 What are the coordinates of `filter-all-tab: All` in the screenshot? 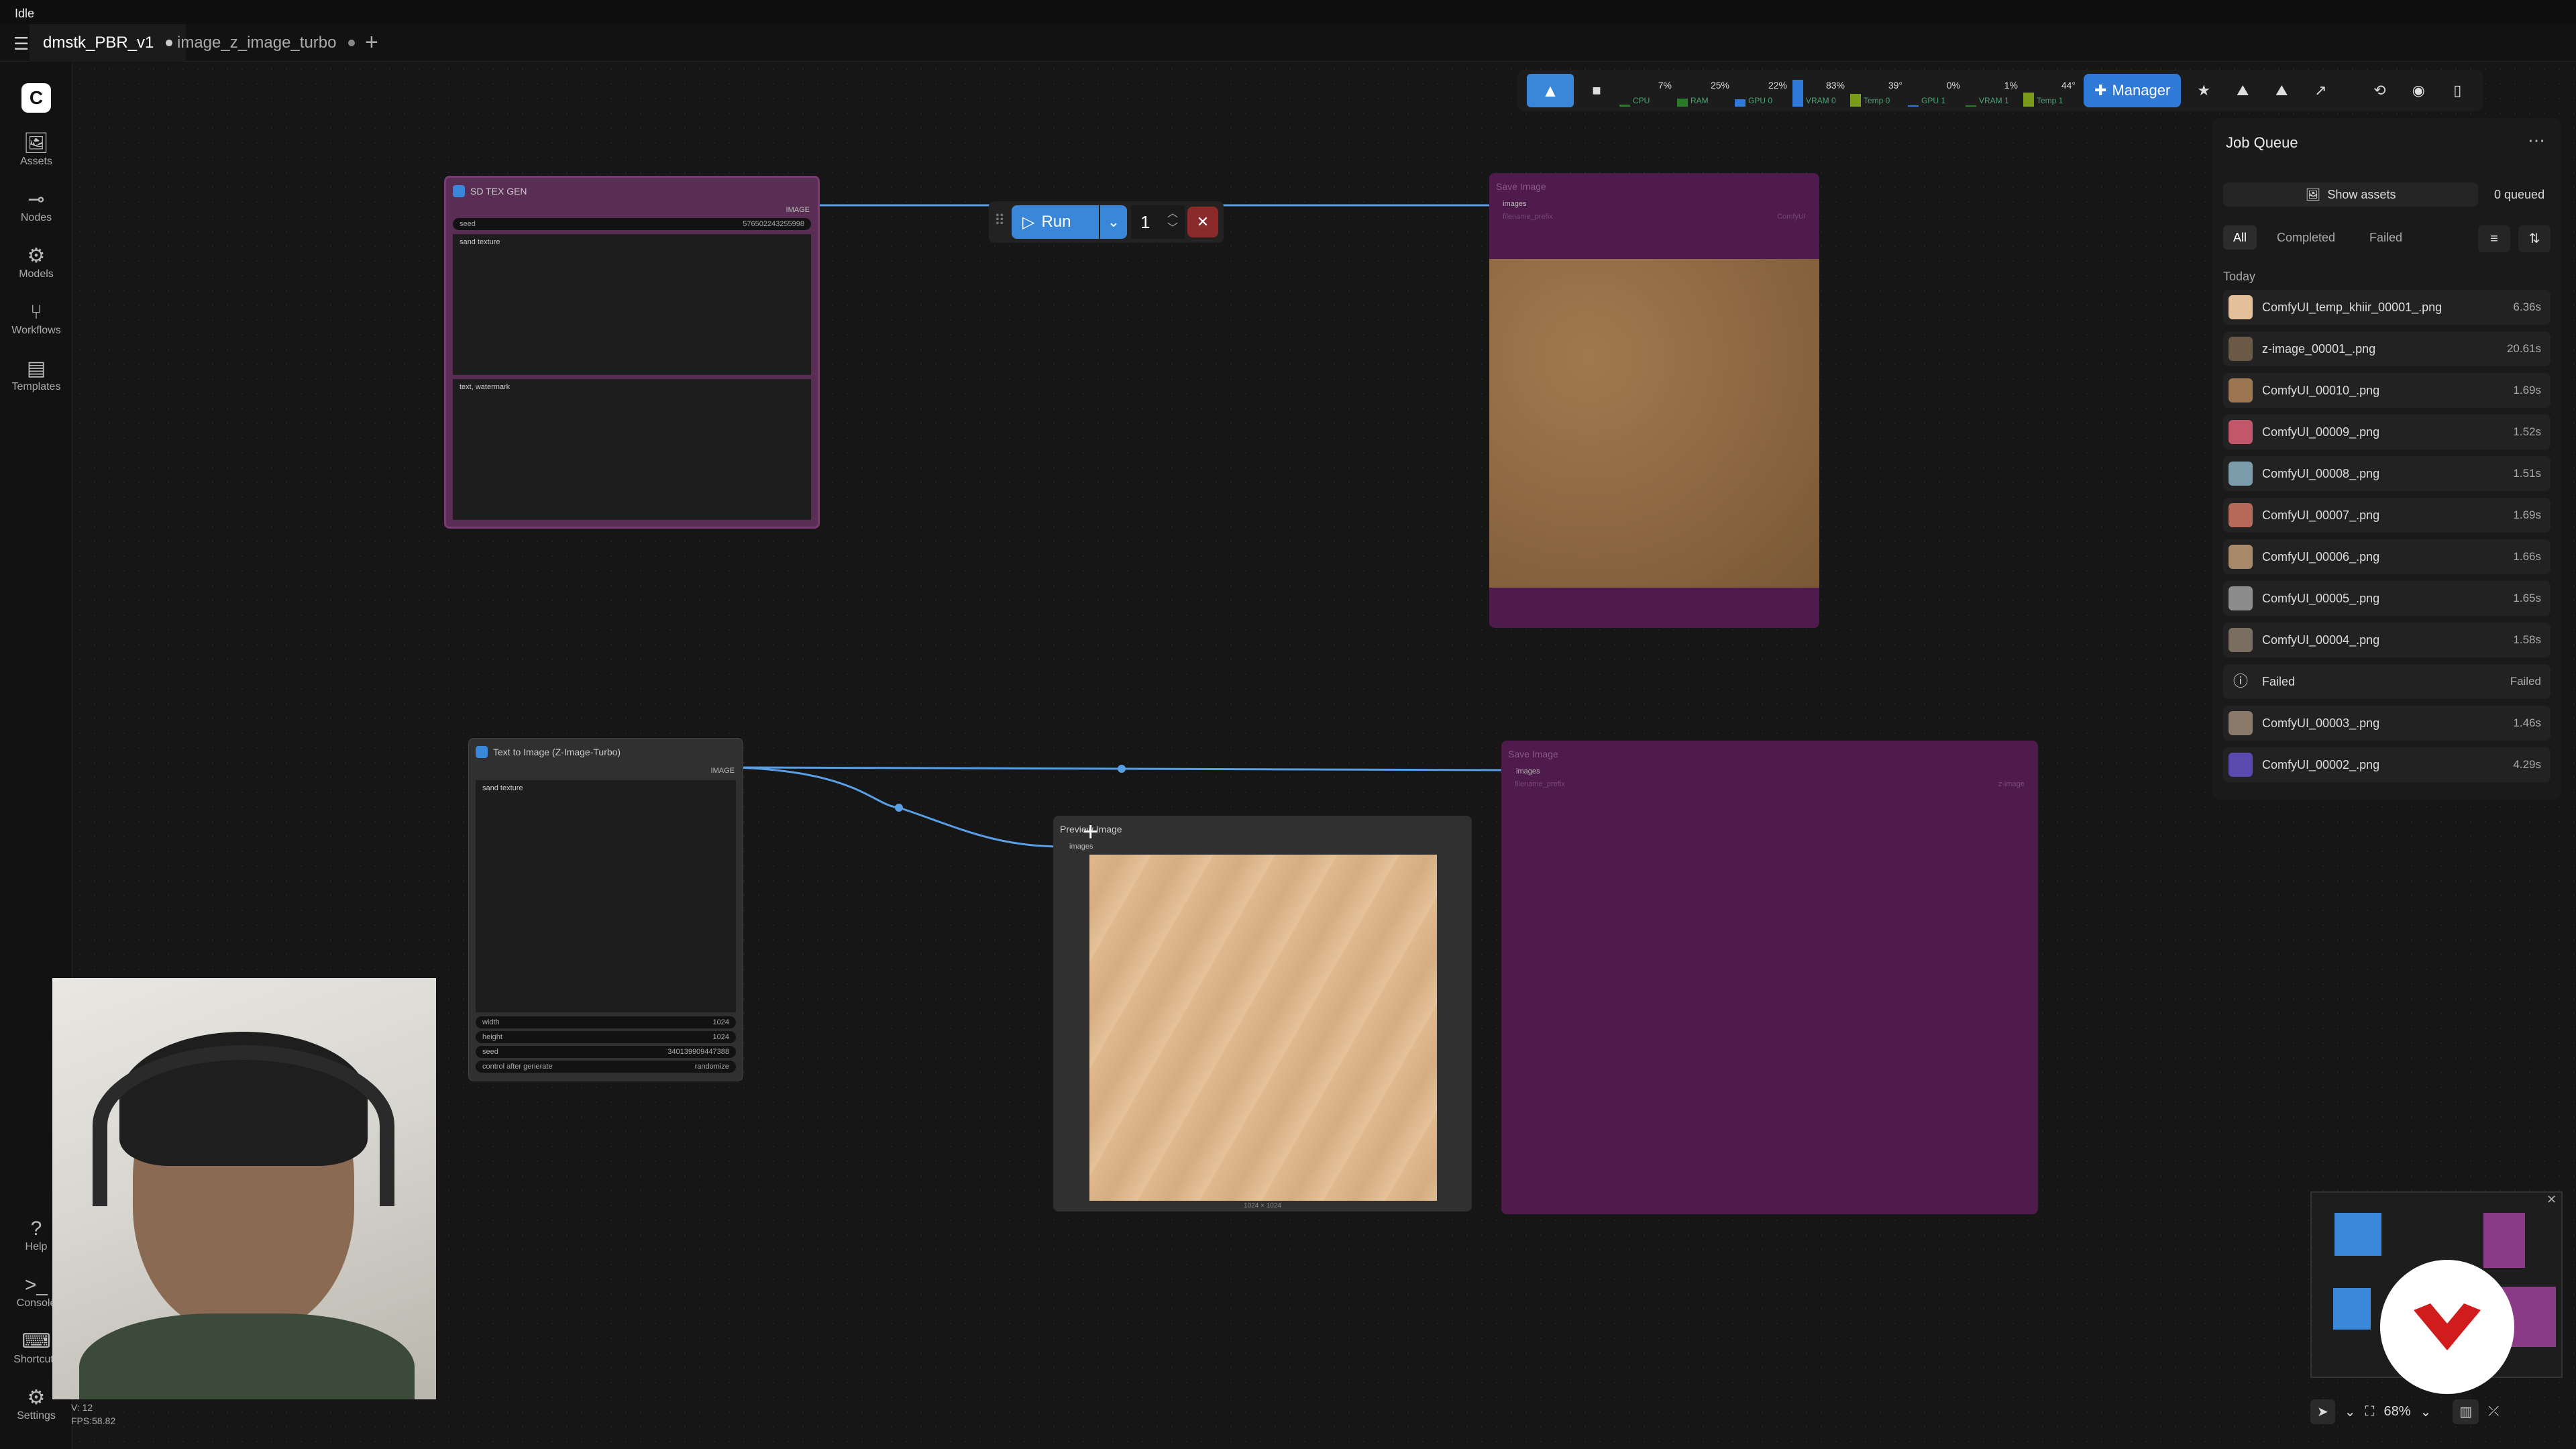 It's located at (2240, 237).